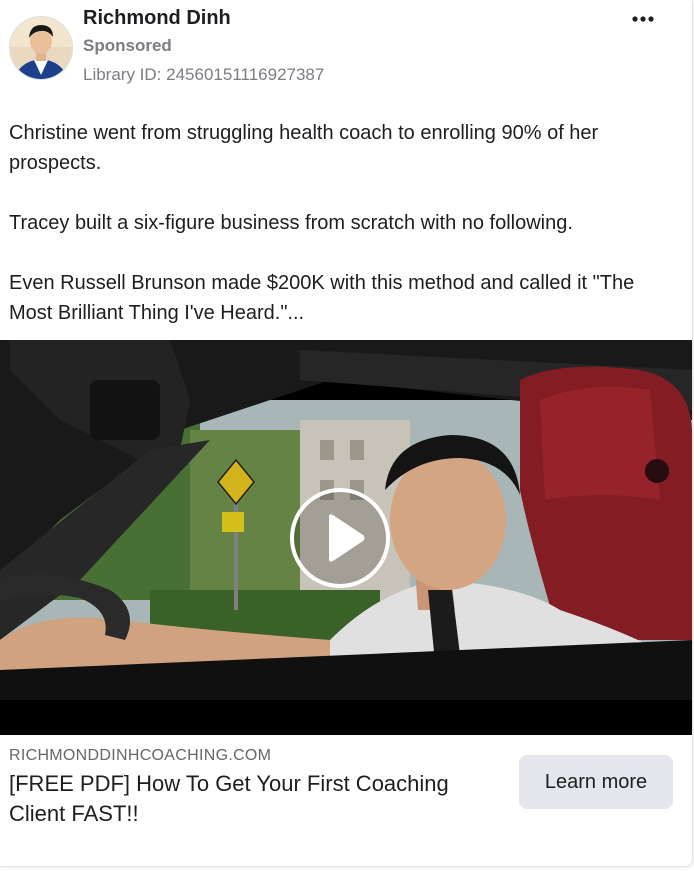  I want to click on link-domain: RICHMONDDINHCOACHING.COM, so click(140, 756).